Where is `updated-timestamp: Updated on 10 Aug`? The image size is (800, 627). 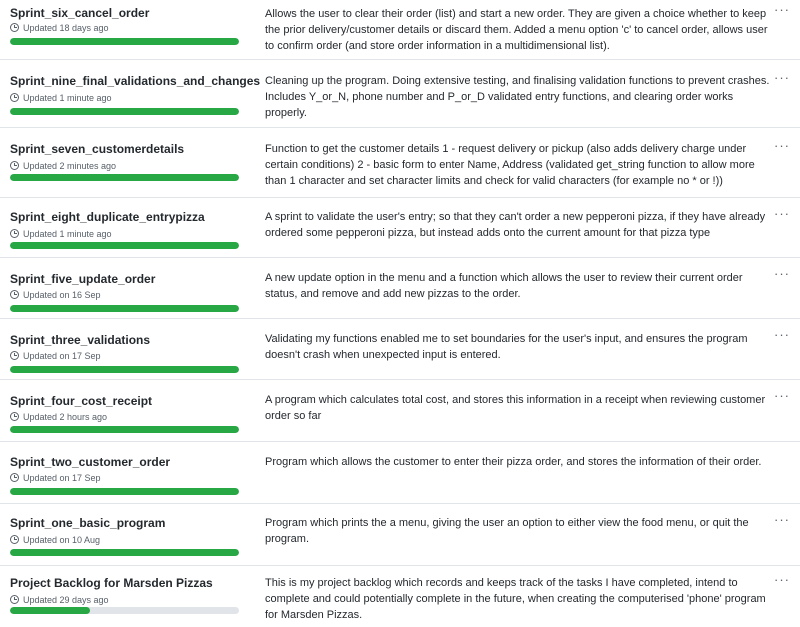 updated-timestamp: Updated on 10 Aug is located at coordinates (55, 540).